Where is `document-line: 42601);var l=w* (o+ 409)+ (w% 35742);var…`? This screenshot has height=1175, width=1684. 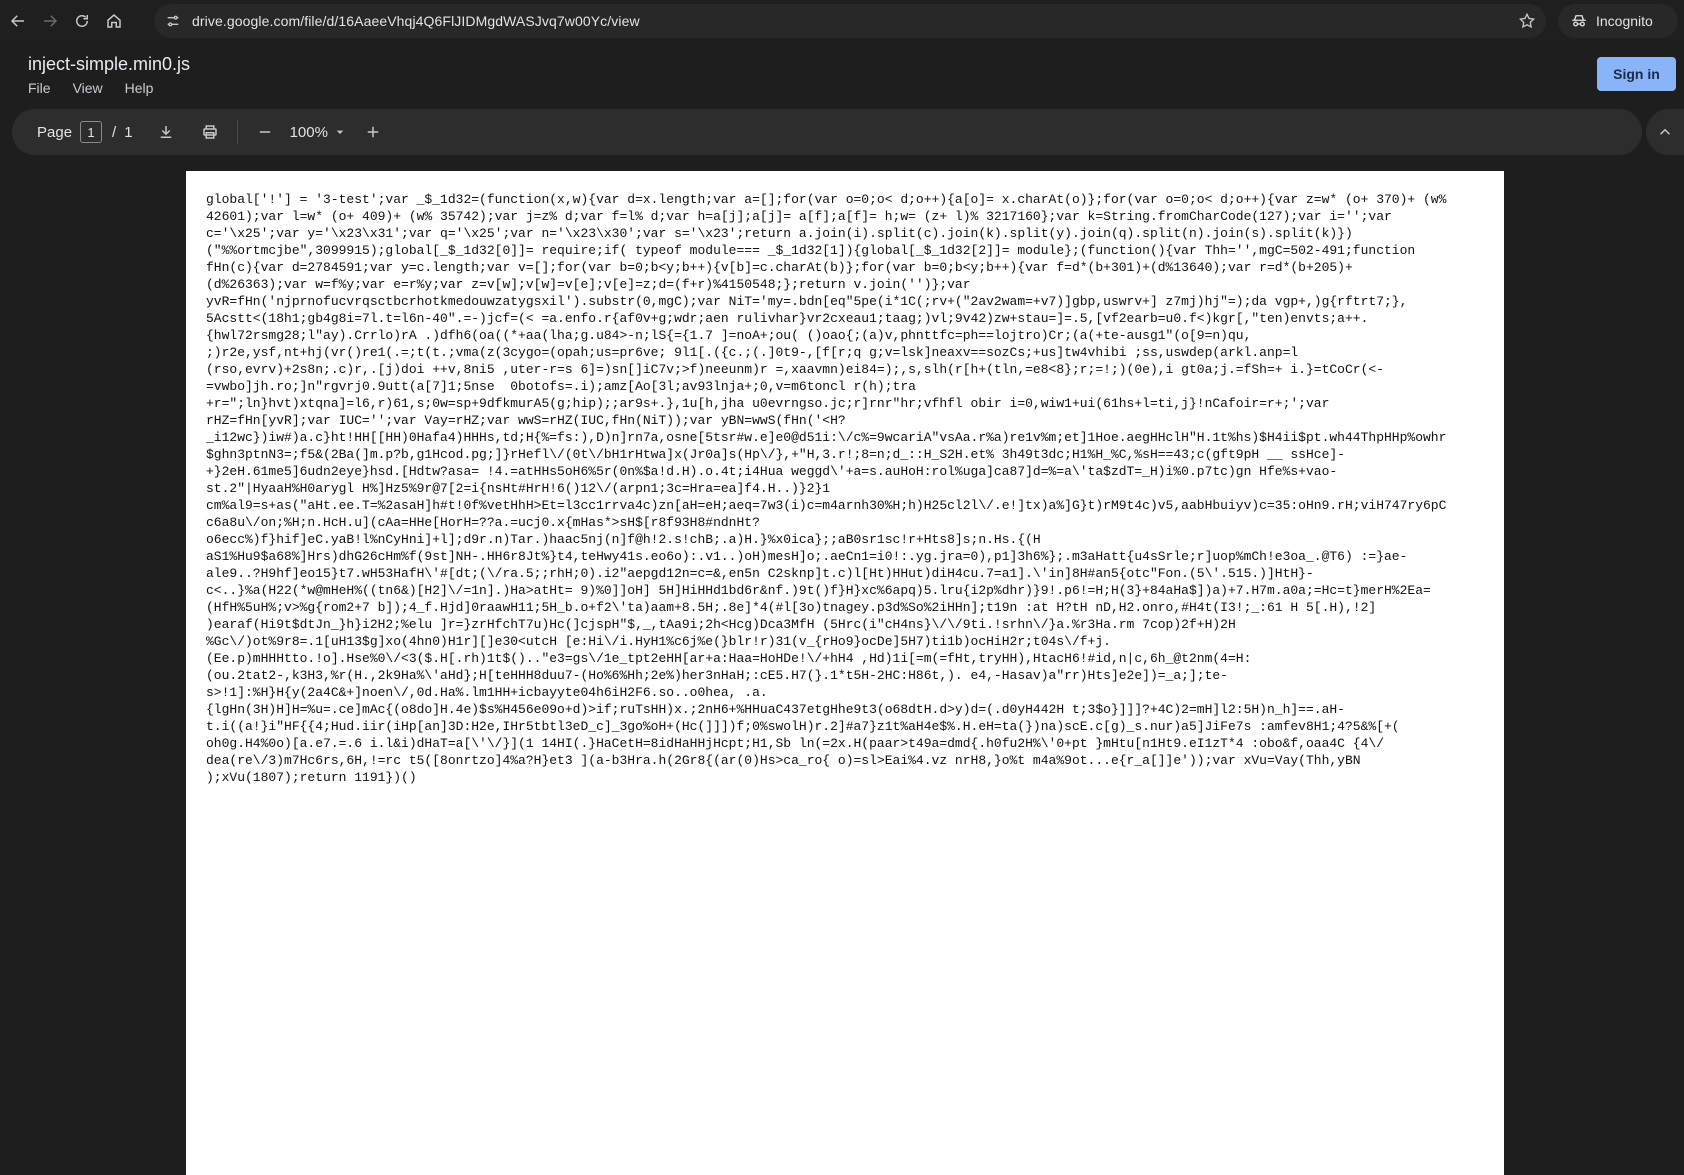 document-line: 42601);var l=w* (o+ 409)+ (w% 35742);var… is located at coordinates (799, 216).